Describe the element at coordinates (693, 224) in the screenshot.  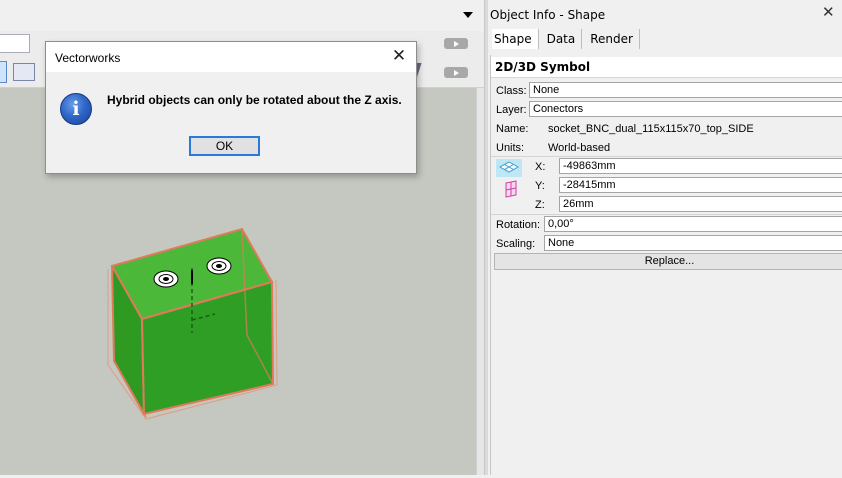
I see `rotation-field: 0,00°` at that location.